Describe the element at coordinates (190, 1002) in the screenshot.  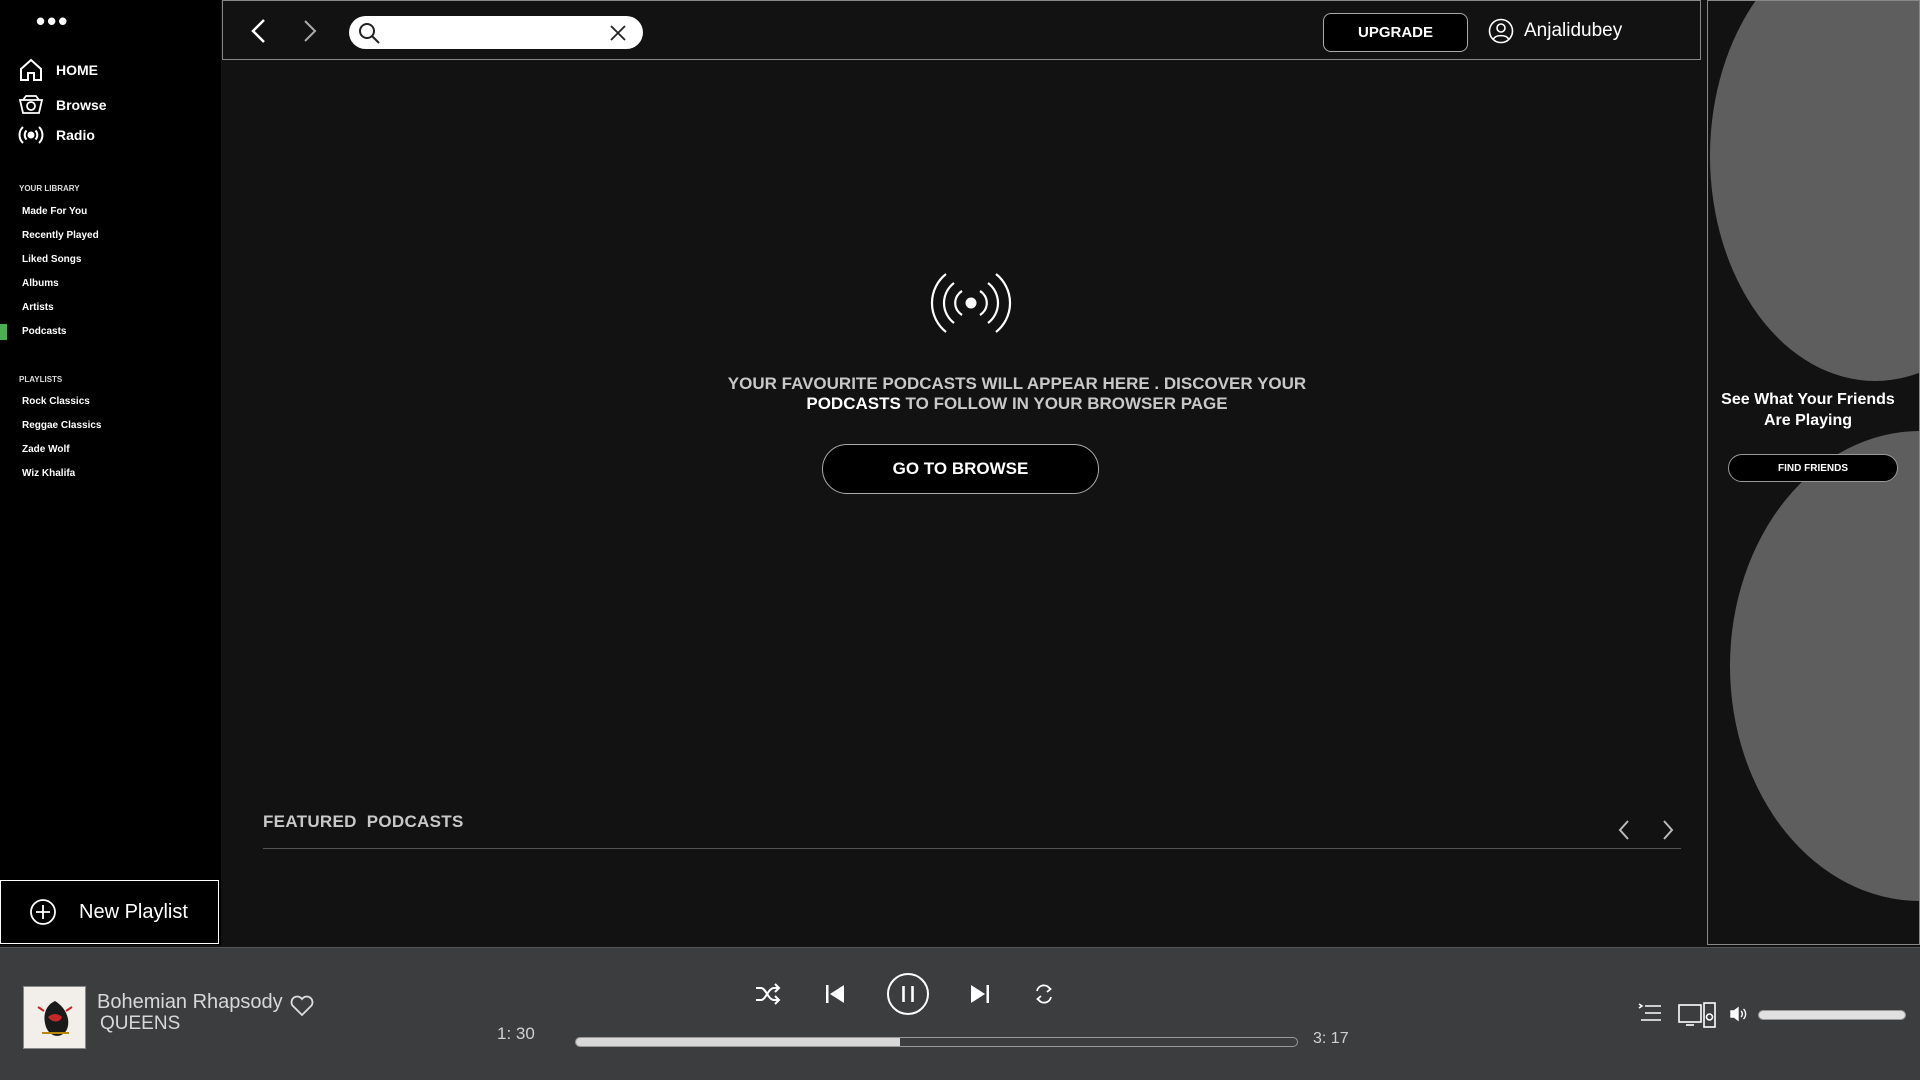
I see `track-title: Bohemian Rhapsody` at that location.